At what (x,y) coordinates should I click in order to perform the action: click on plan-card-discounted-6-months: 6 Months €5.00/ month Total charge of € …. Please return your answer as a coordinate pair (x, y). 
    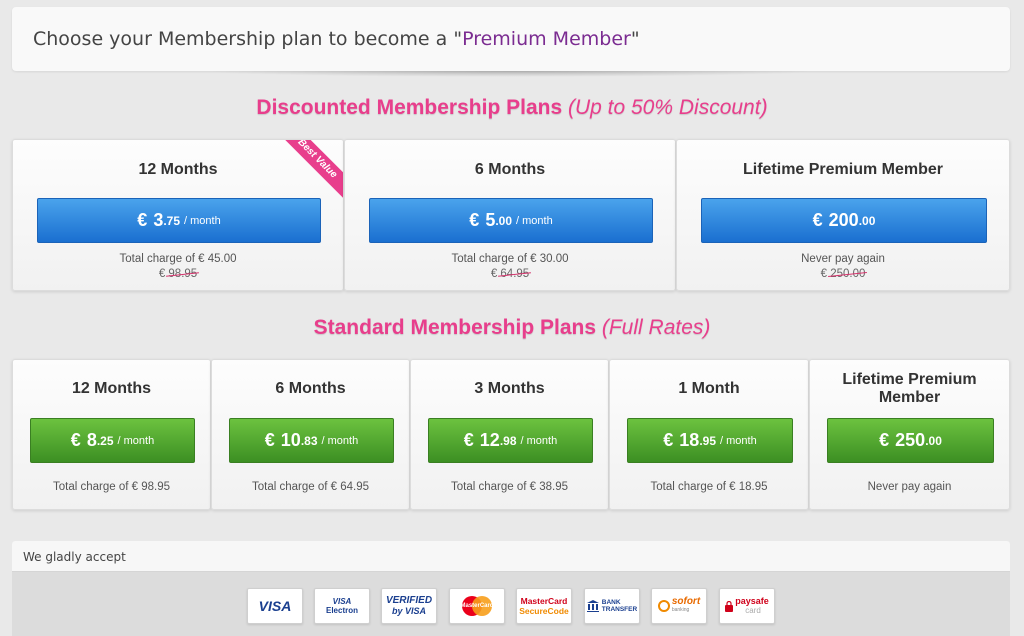
    Looking at the image, I should click on (510, 215).